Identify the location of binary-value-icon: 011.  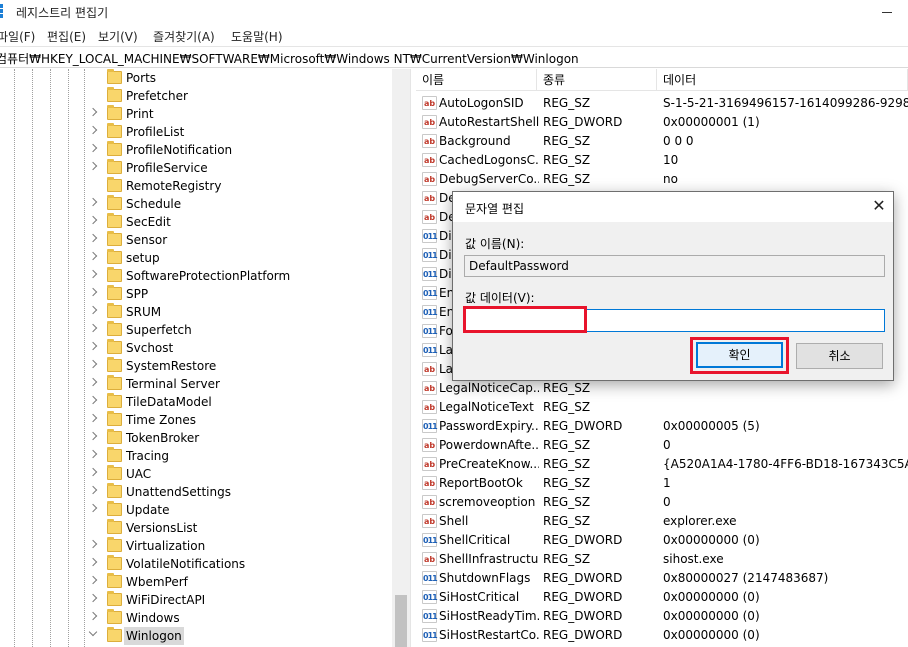
(430, 635).